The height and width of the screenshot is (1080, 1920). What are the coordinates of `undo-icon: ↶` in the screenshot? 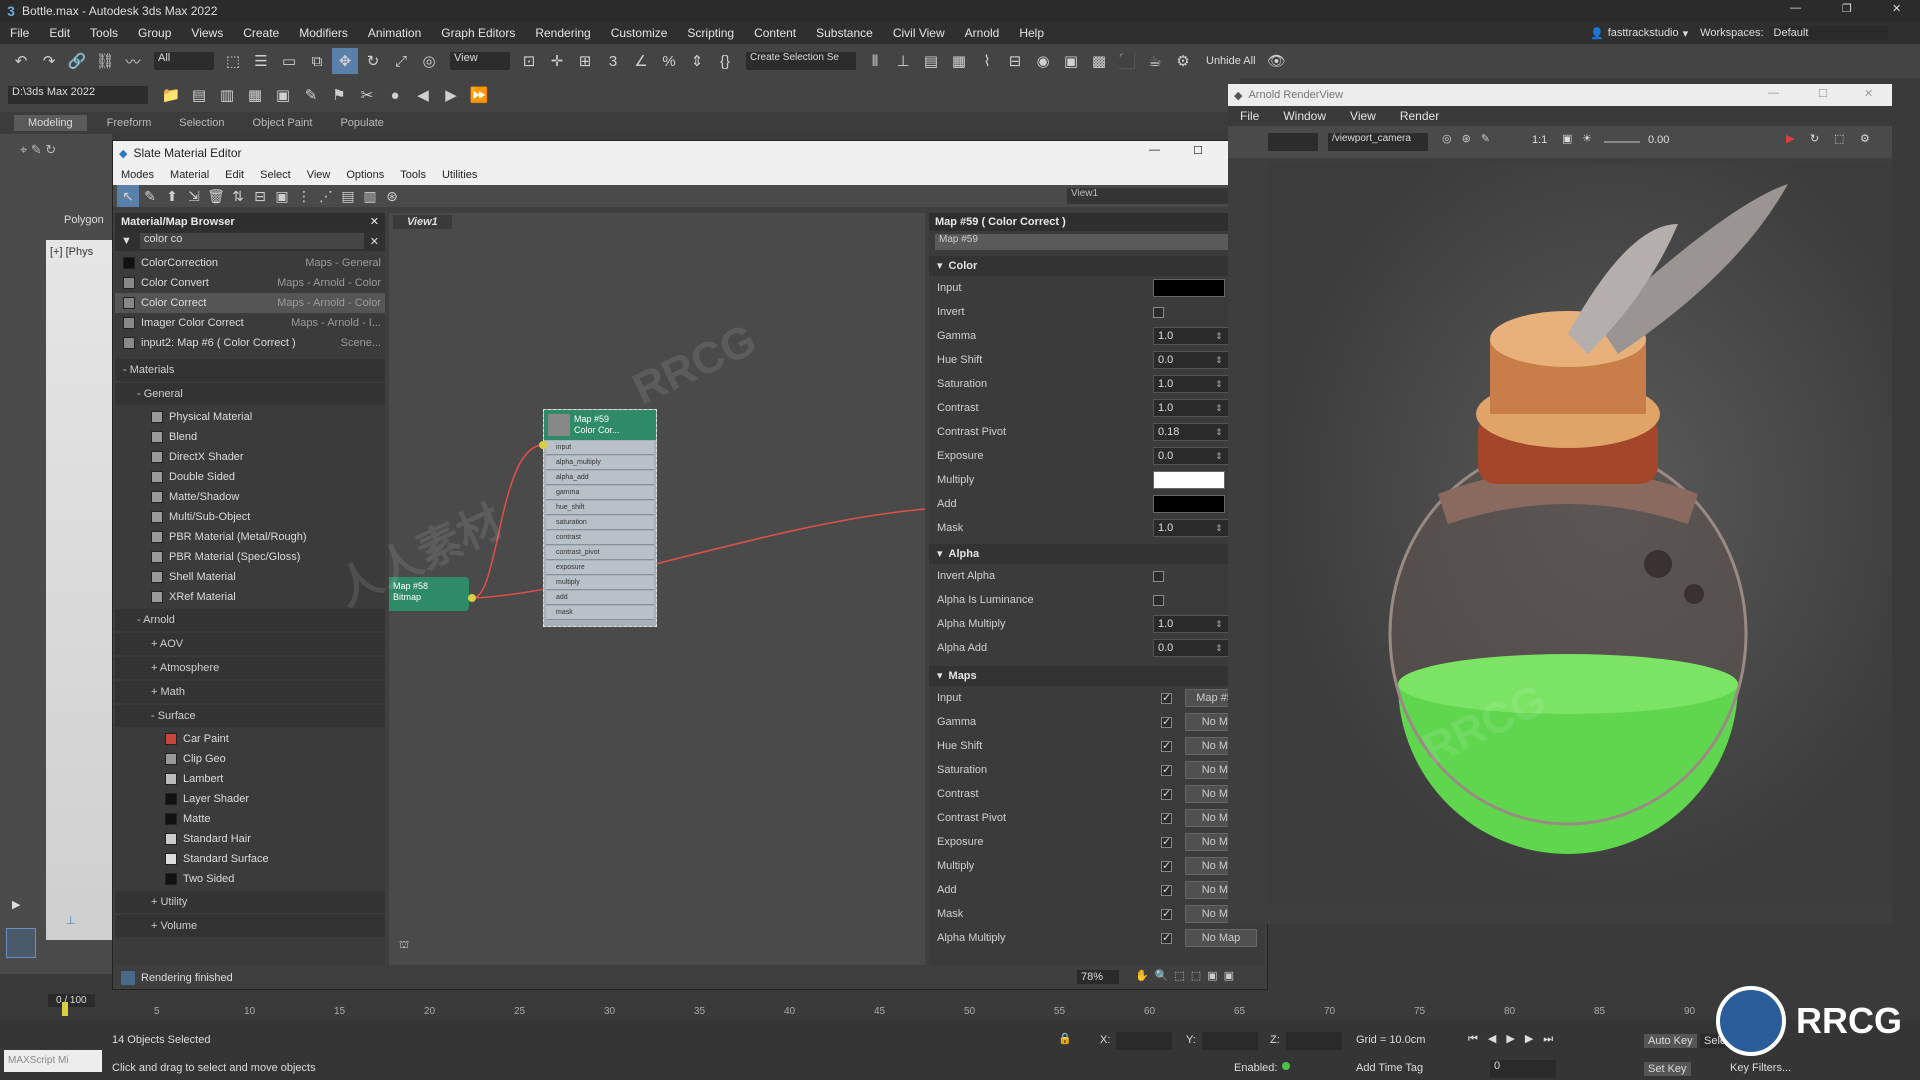 It's located at (21, 61).